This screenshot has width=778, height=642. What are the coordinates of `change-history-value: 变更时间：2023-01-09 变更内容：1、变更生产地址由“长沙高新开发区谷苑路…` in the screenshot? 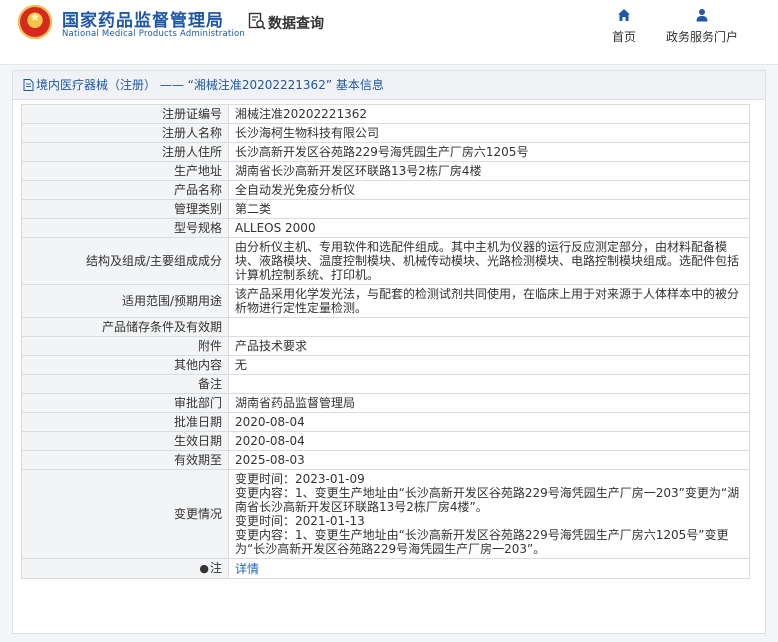 It's located at (489, 514).